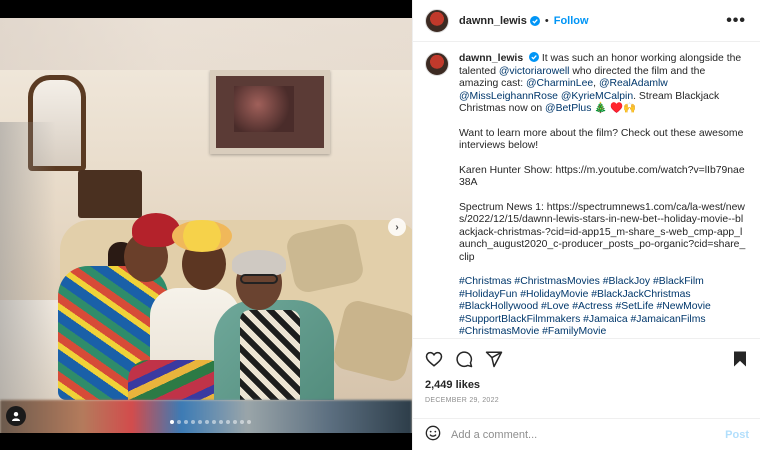 The image size is (760, 450). I want to click on mention-link: @MissLeighannRose, so click(508, 96).